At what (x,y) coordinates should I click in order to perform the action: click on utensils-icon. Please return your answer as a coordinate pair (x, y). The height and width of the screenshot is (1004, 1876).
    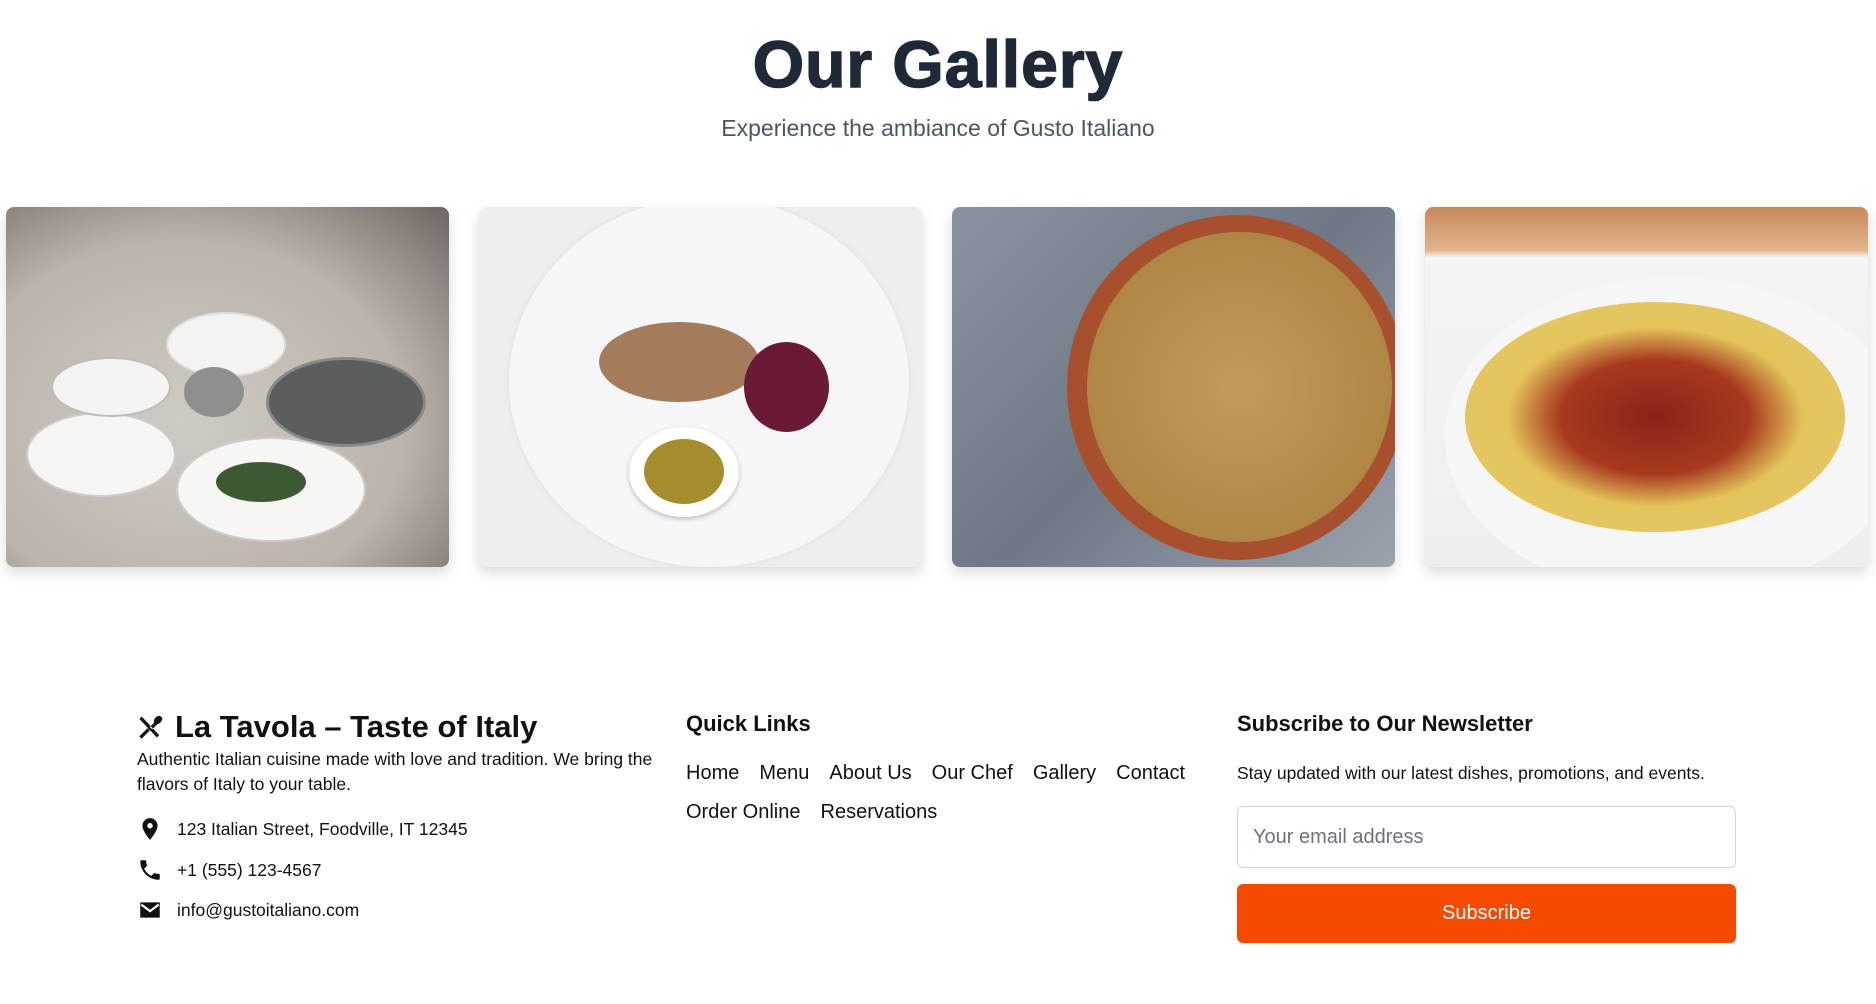
    Looking at the image, I should click on (151, 727).